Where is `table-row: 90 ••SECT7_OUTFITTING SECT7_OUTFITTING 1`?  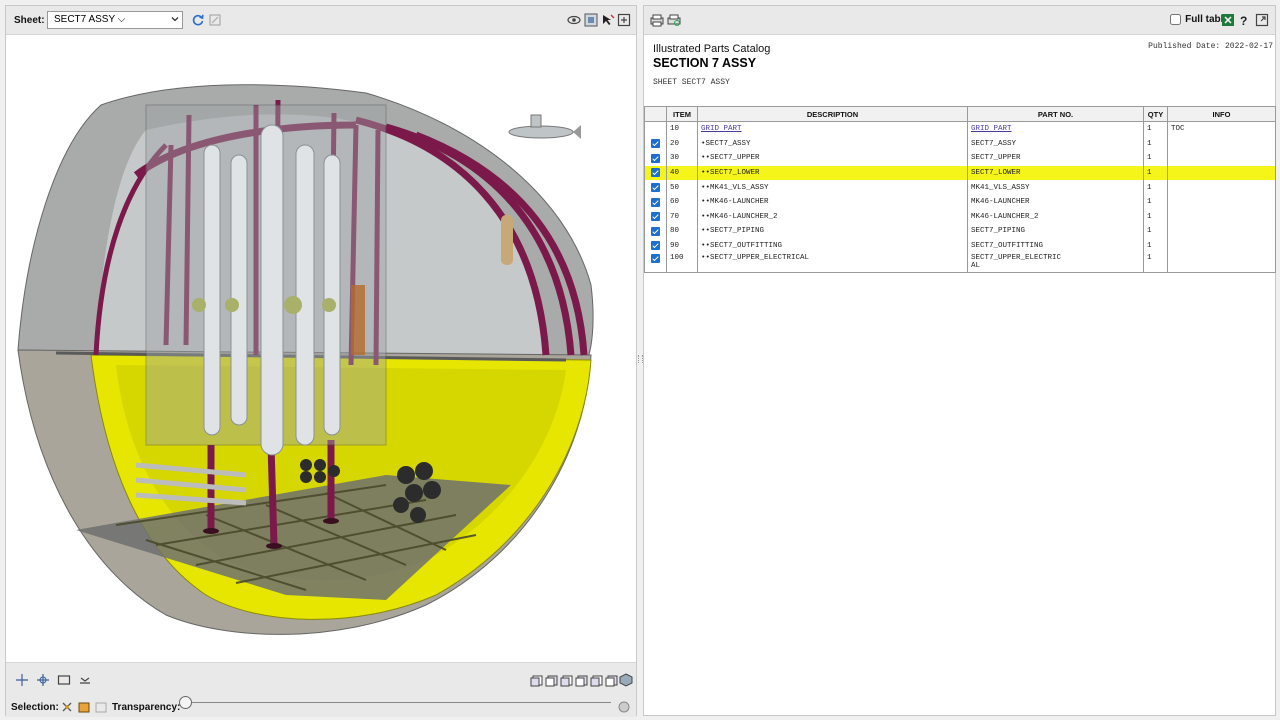
table-row: 90 ••SECT7_OUTFITTING SECT7_OUTFITTING 1 is located at coordinates (960, 246).